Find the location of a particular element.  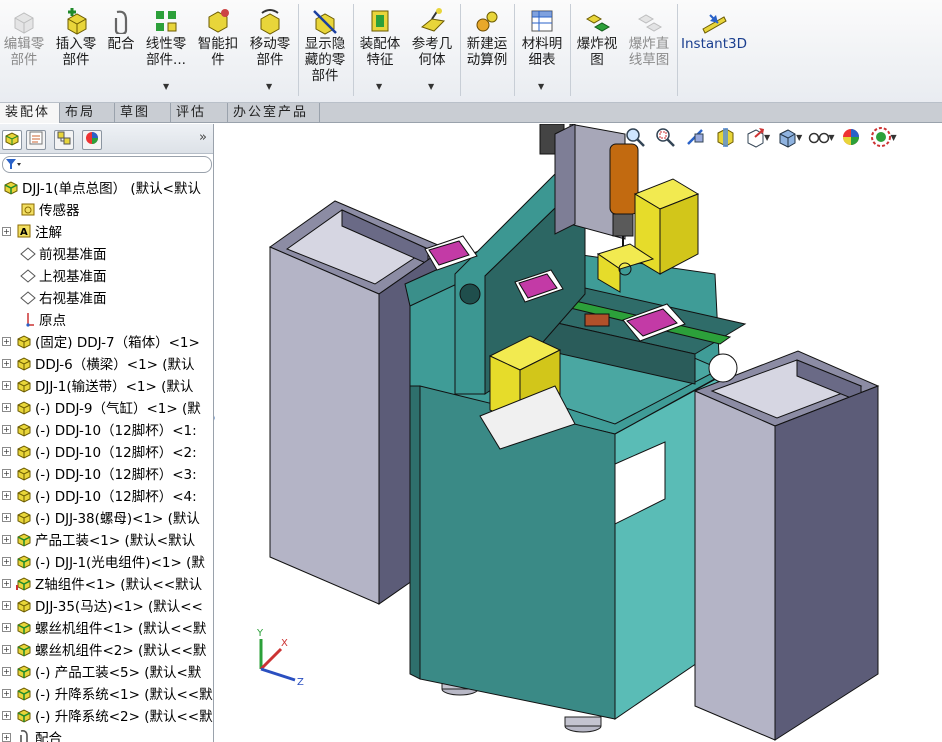

tree-item: + (-) DJJ-38(螺母)<1> (默认 is located at coordinates (106, 517).